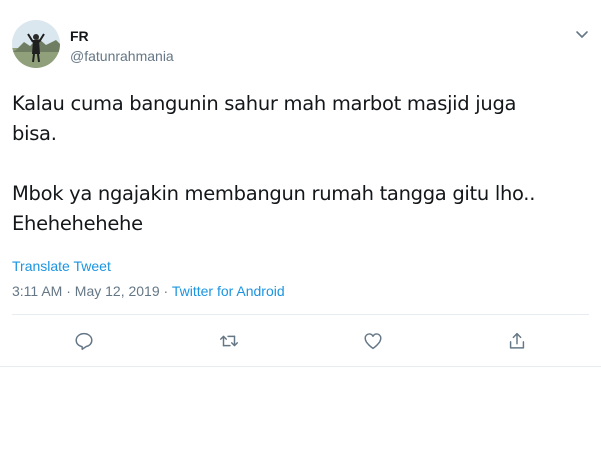  I want to click on chevron-down-icon, so click(582, 34).